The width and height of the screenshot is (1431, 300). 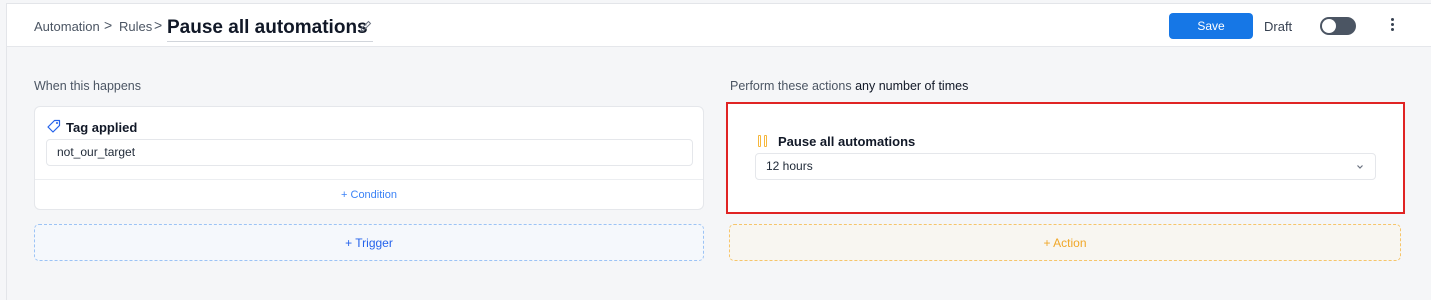 What do you see at coordinates (102, 127) in the screenshot?
I see `trigger-title: Tag applied` at bounding box center [102, 127].